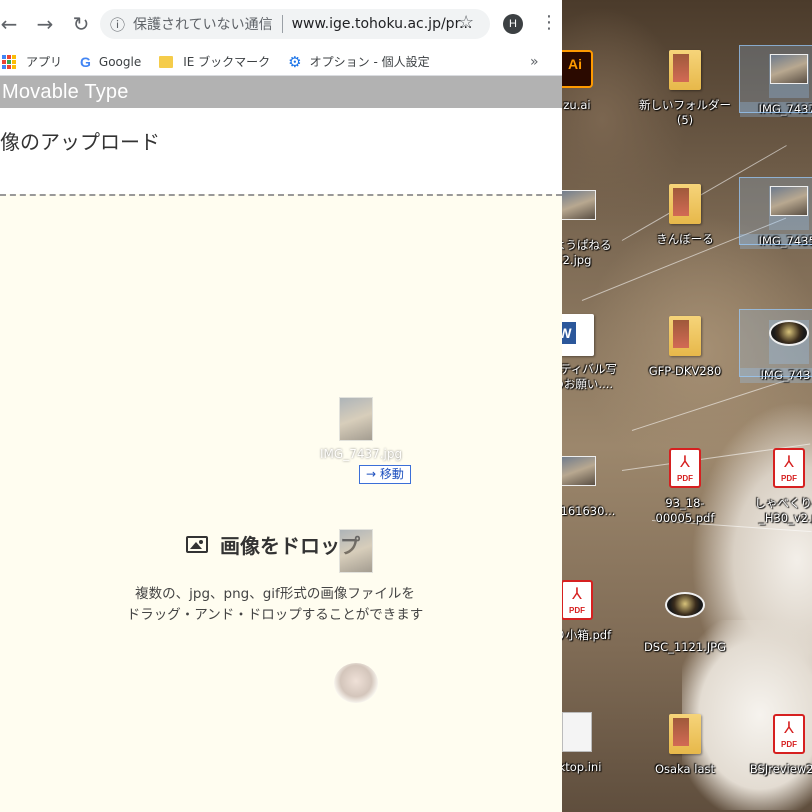  Describe the element at coordinates (594, 225) in the screenshot. I see `desktop-icon: んようぱねる 2.jpg` at that location.